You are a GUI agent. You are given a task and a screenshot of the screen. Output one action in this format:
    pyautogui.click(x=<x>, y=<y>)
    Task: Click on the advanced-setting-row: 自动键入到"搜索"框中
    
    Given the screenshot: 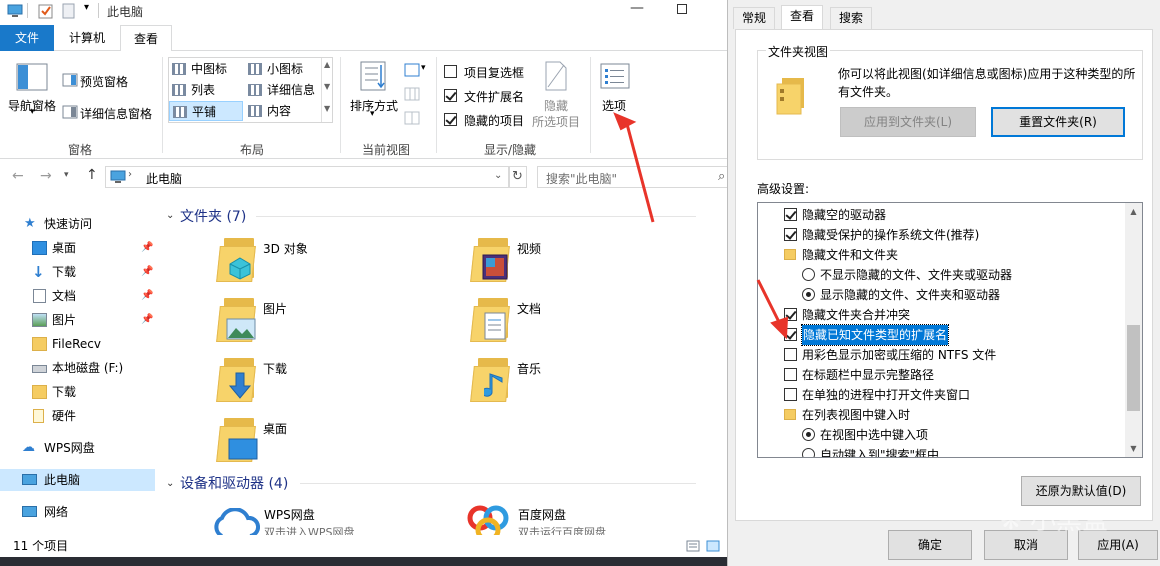 What is the action you would take?
    pyautogui.click(x=943, y=451)
    